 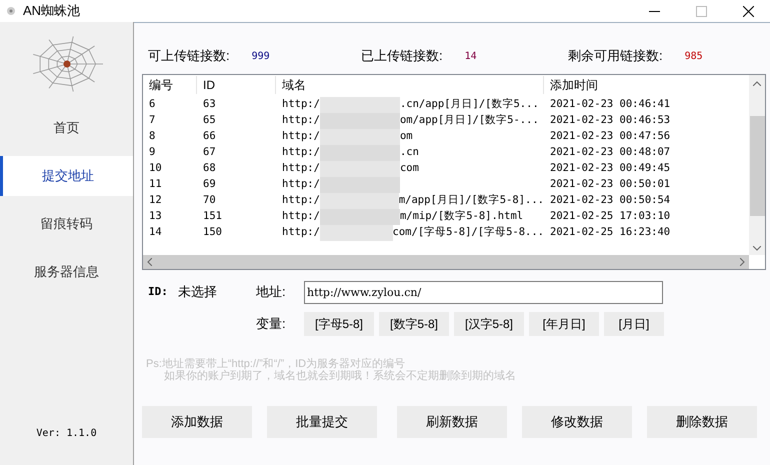 What do you see at coordinates (402, 56) in the screenshot?
I see `stat-label: 已上传链接数:` at bounding box center [402, 56].